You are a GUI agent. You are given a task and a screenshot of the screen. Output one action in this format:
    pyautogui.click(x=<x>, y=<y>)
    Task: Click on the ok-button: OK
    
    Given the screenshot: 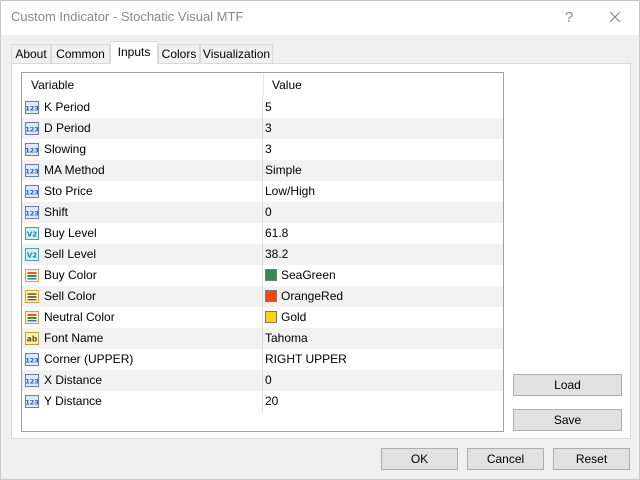 What is the action you would take?
    pyautogui.click(x=419, y=459)
    